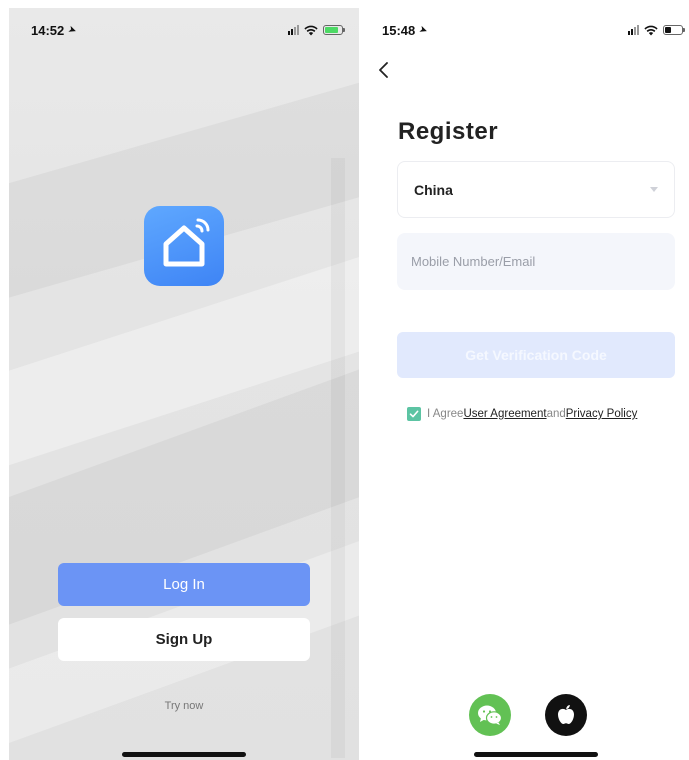 The width and height of the screenshot is (689, 760). I want to click on login-button: Log In, so click(184, 584).